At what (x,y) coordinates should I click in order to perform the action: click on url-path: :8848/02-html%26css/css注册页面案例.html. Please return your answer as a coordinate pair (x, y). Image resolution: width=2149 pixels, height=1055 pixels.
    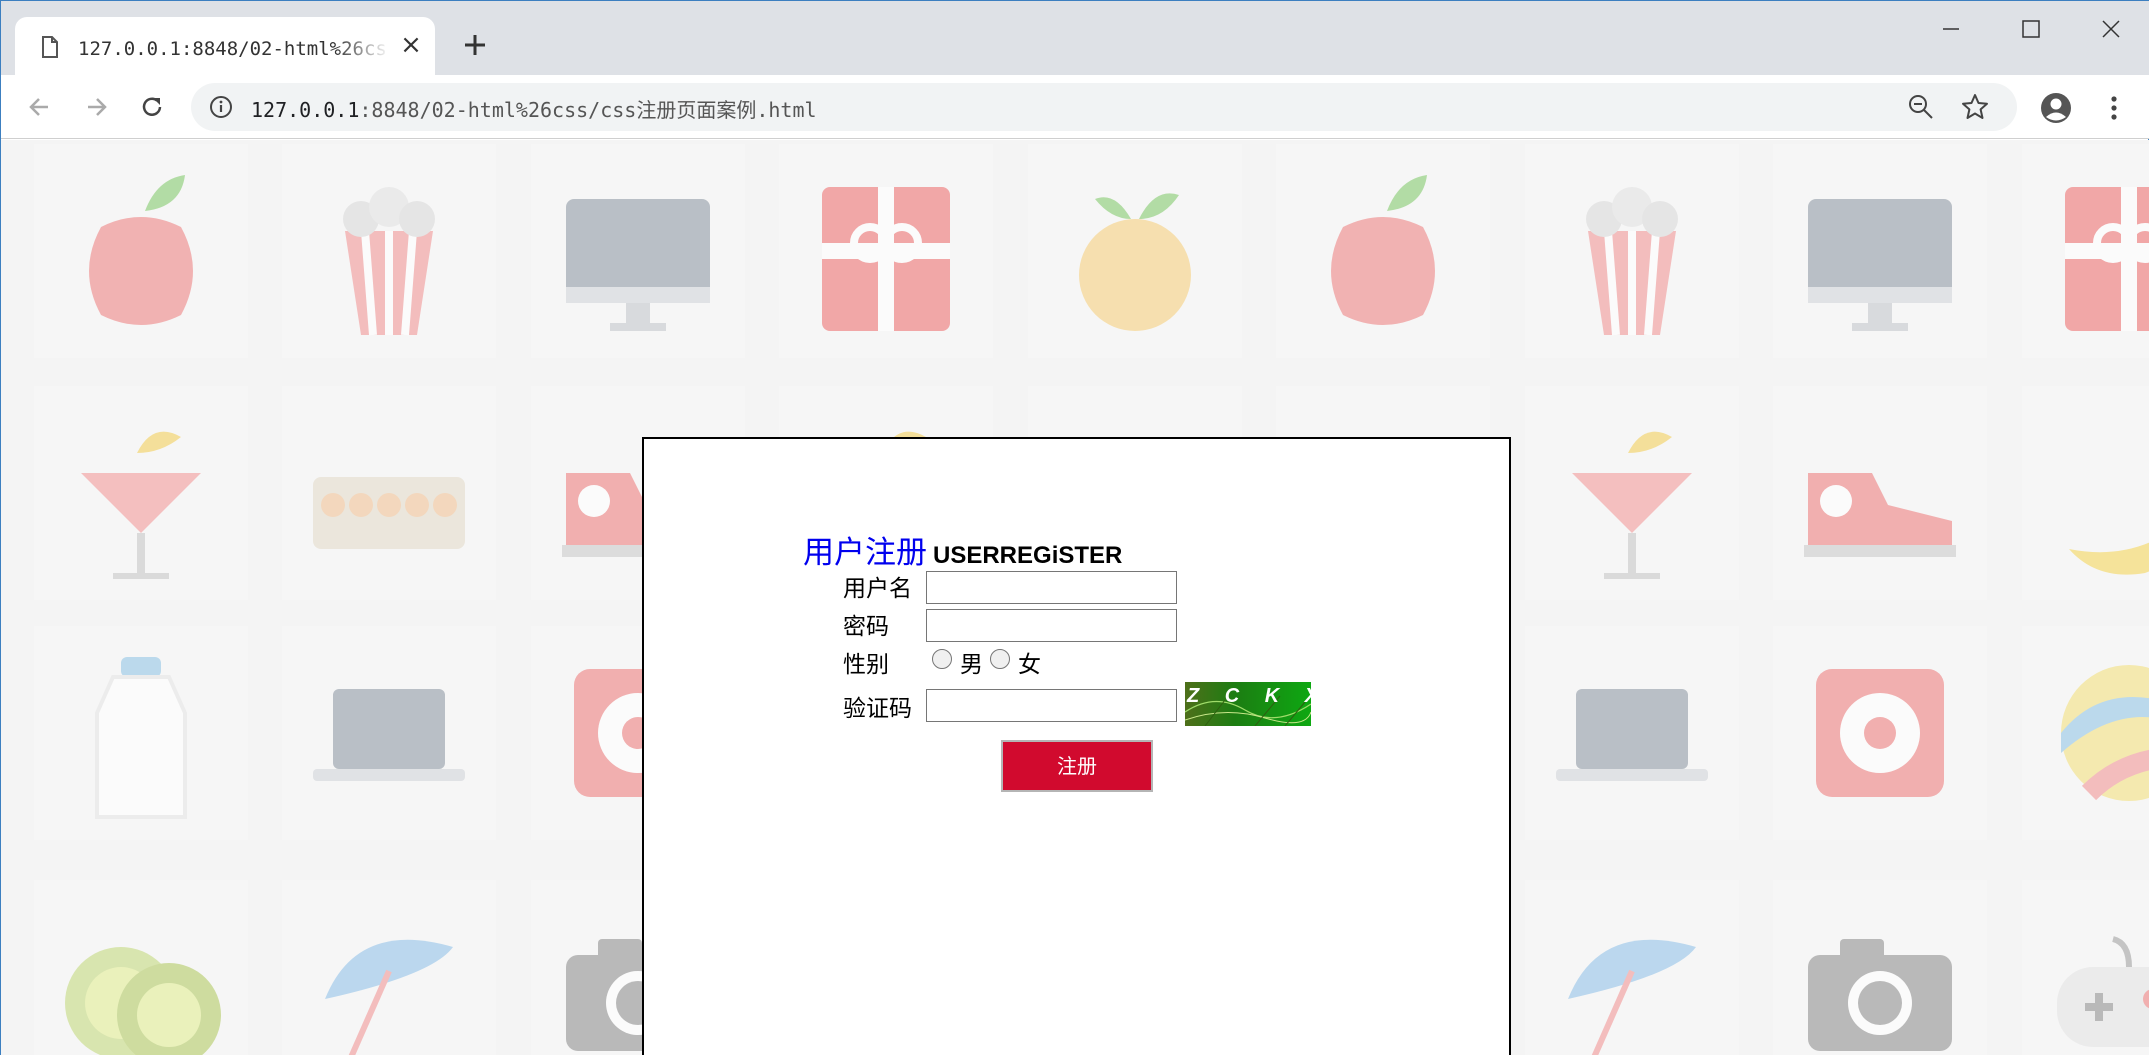
    Looking at the image, I should click on (588, 110).